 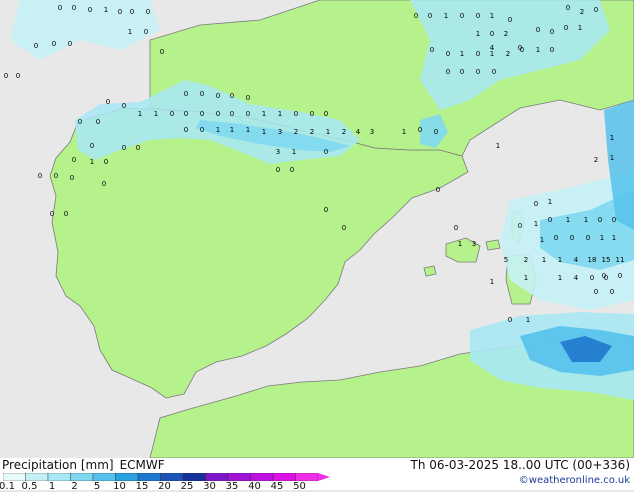 I want to click on legend-tick-label: 20, so click(x=164, y=486).